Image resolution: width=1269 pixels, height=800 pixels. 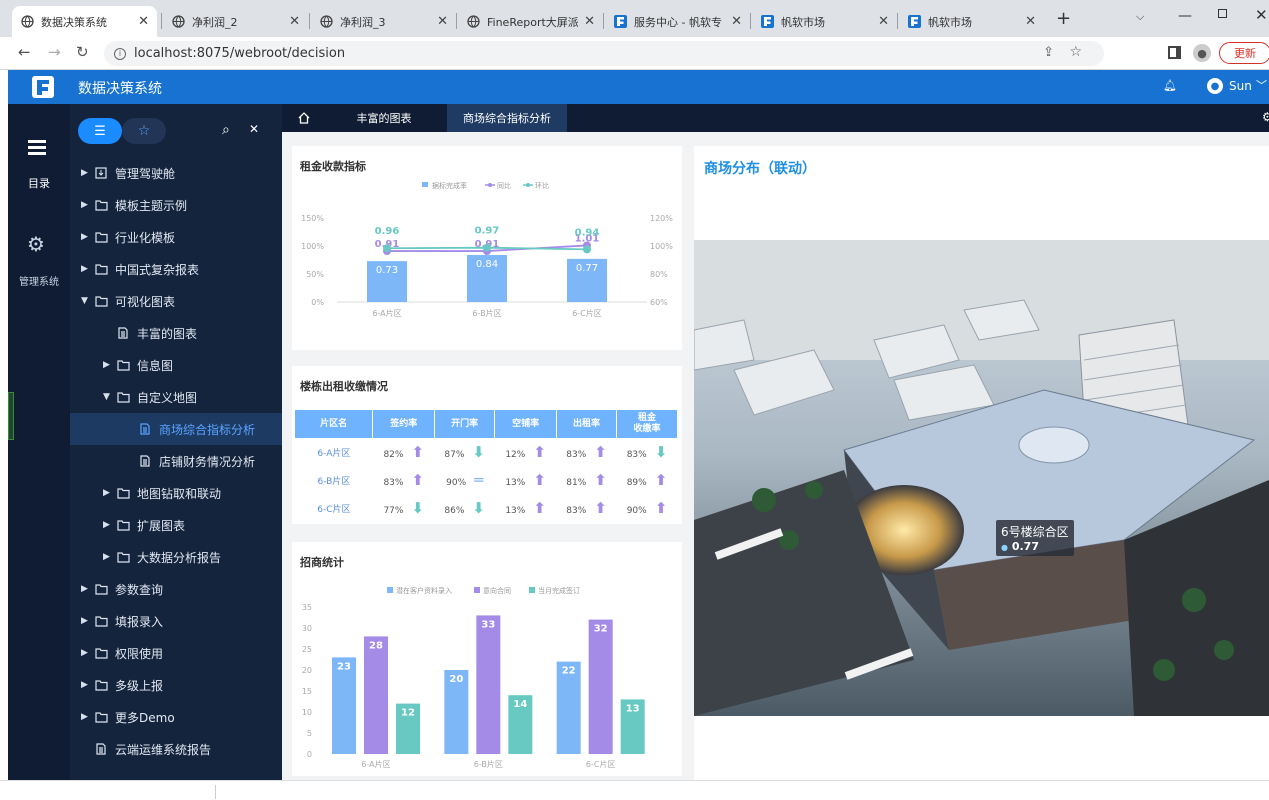 What do you see at coordinates (176, 237) in the screenshot?
I see `nav-item: ▶ 行业化模板` at bounding box center [176, 237].